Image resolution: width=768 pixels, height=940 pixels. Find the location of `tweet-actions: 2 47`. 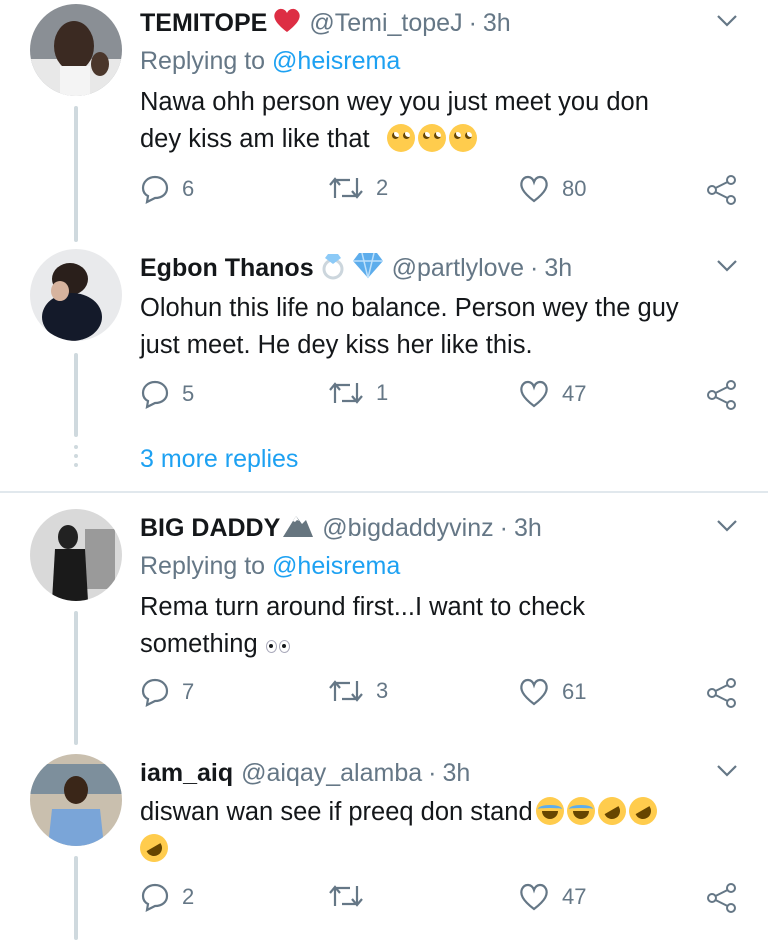

tweet-actions: 2 47 is located at coordinates (439, 902).